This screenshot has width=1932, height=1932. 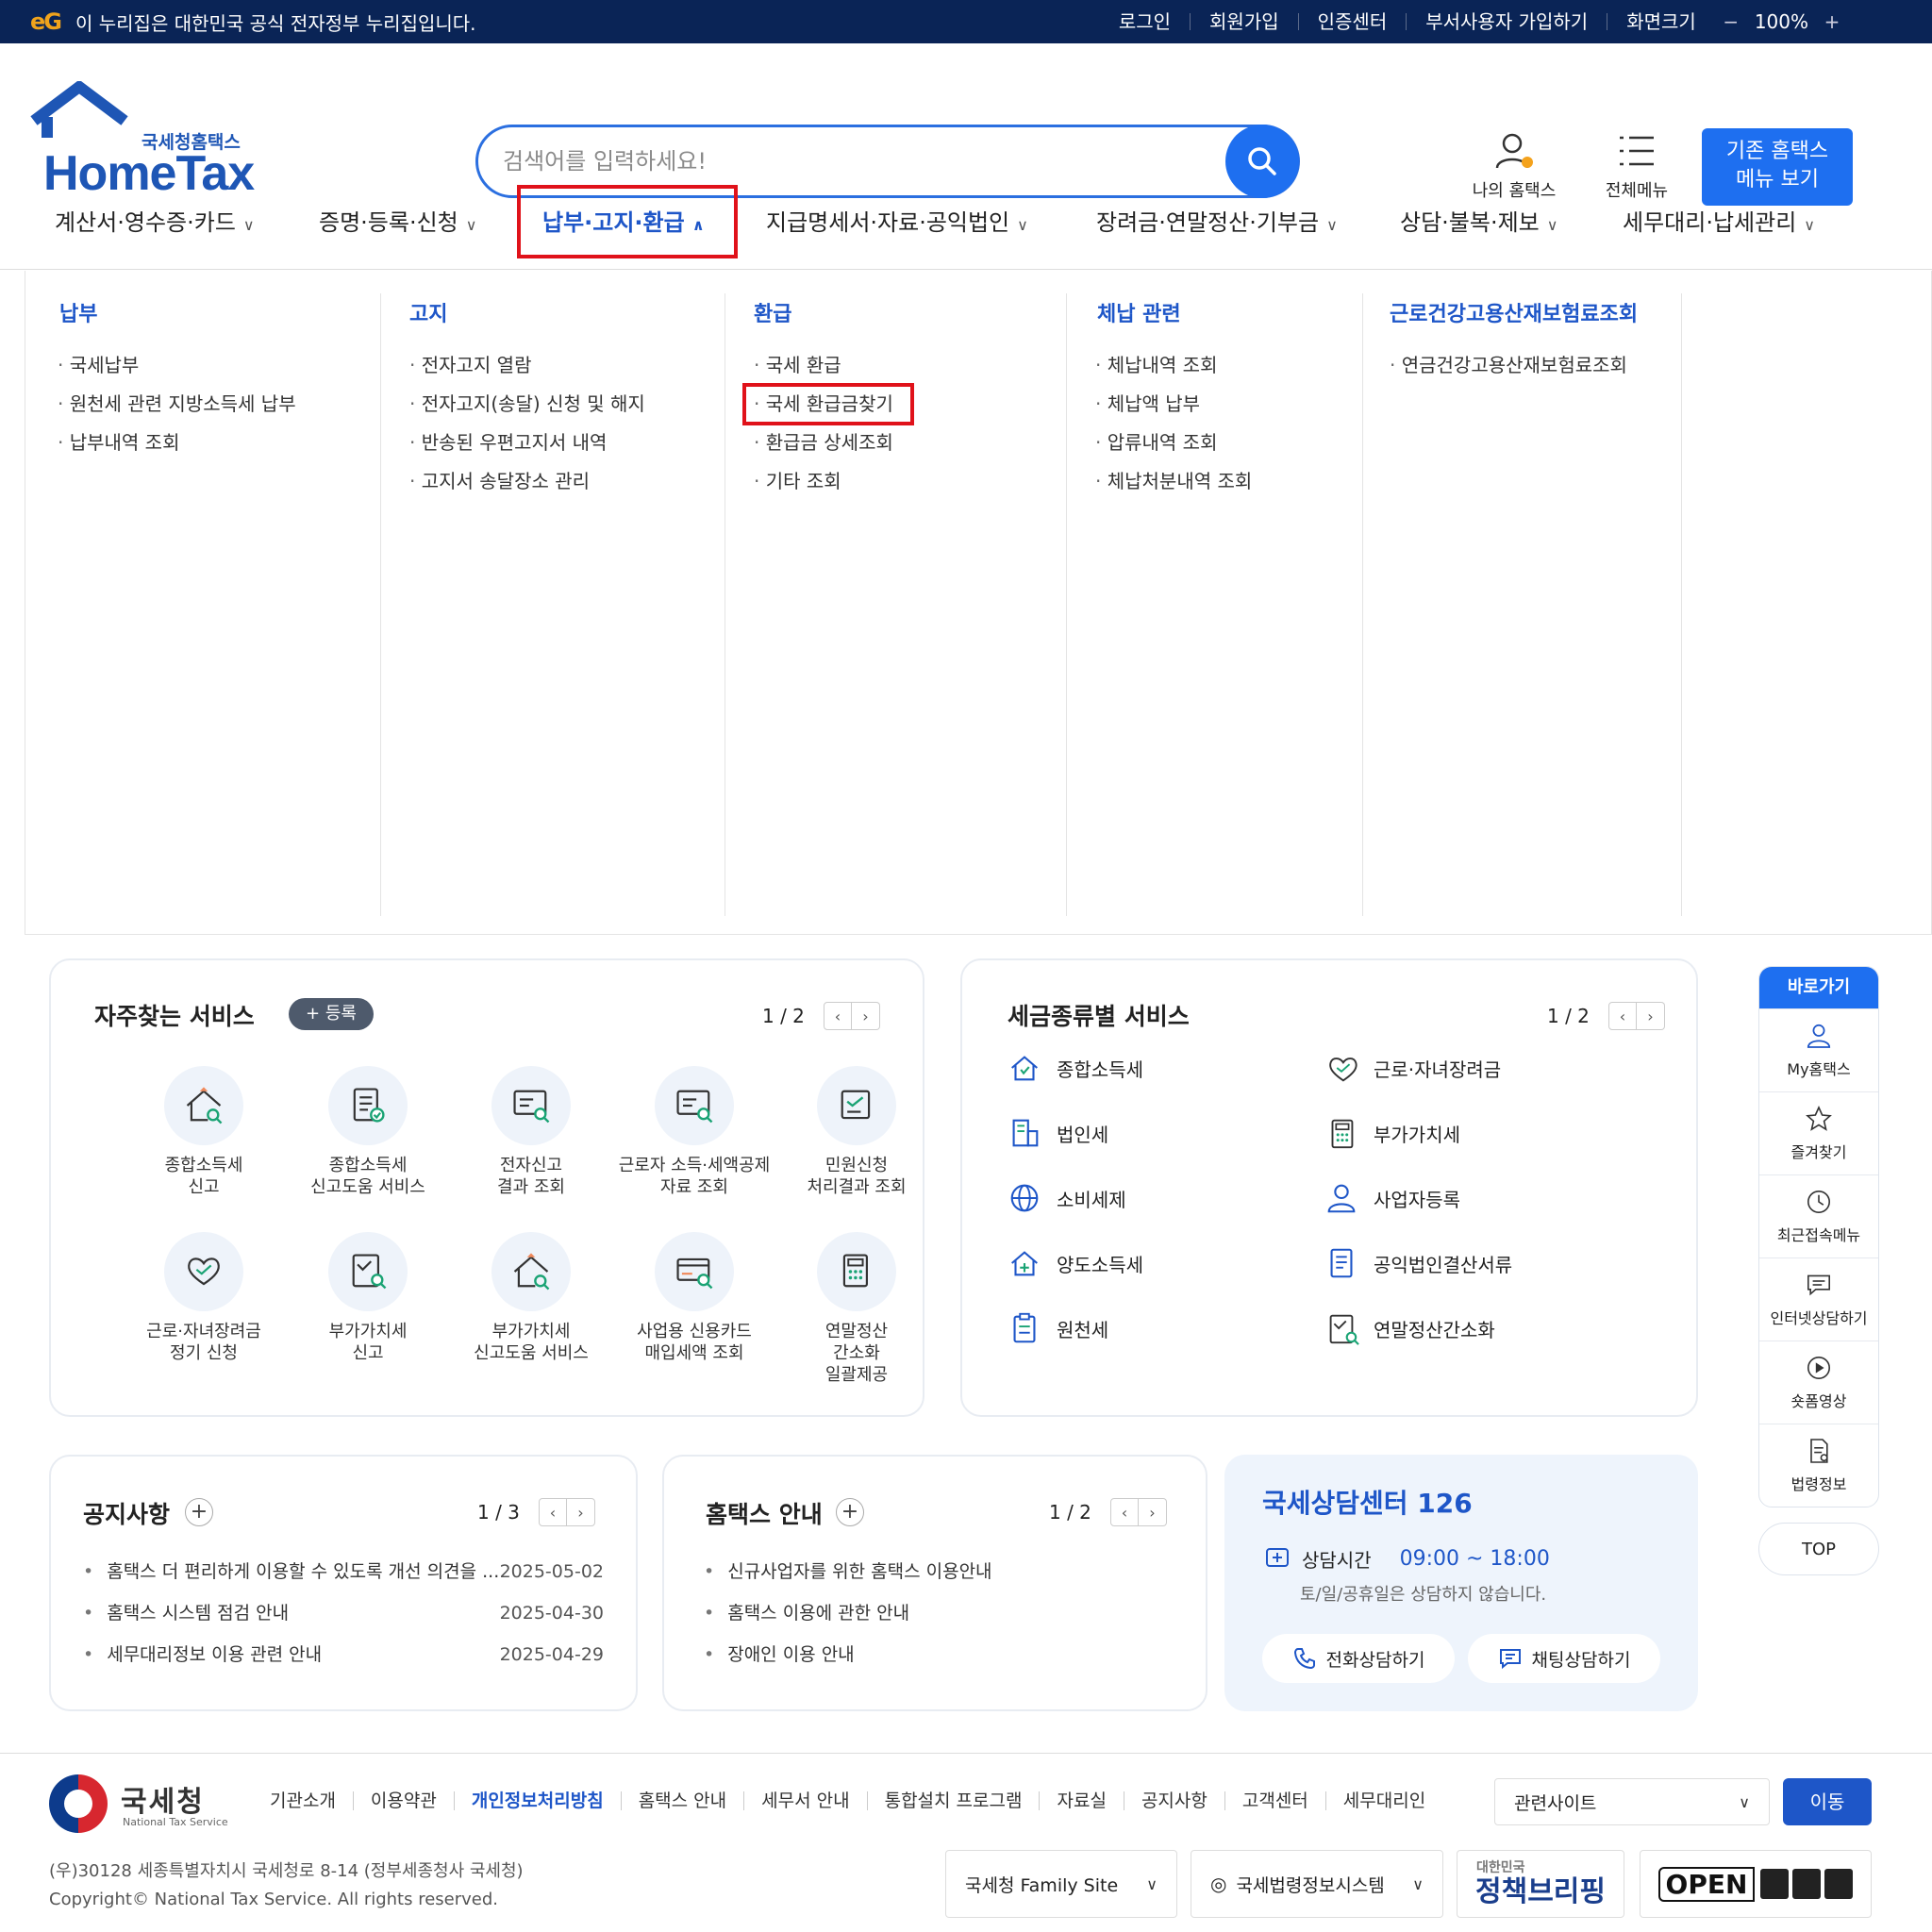 I want to click on quick-link-item: My홈택스, so click(x=1819, y=1049).